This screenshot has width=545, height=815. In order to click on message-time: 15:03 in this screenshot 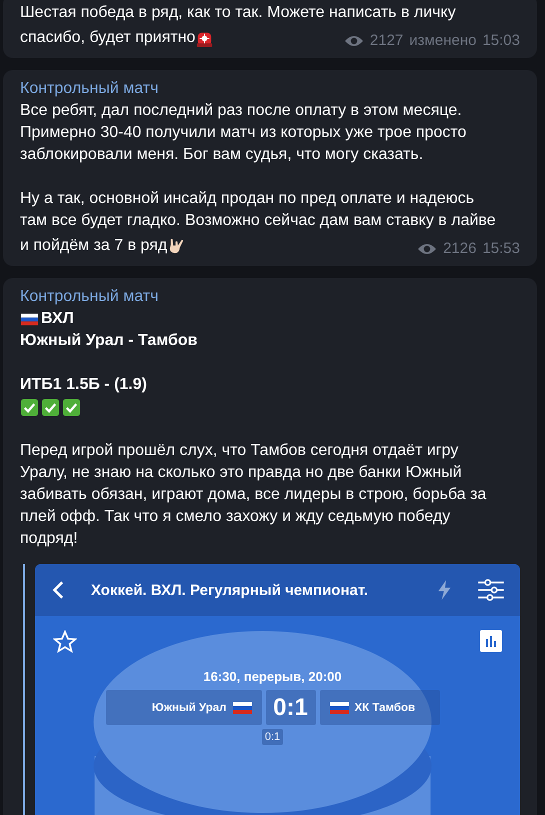, I will do `click(501, 41)`.